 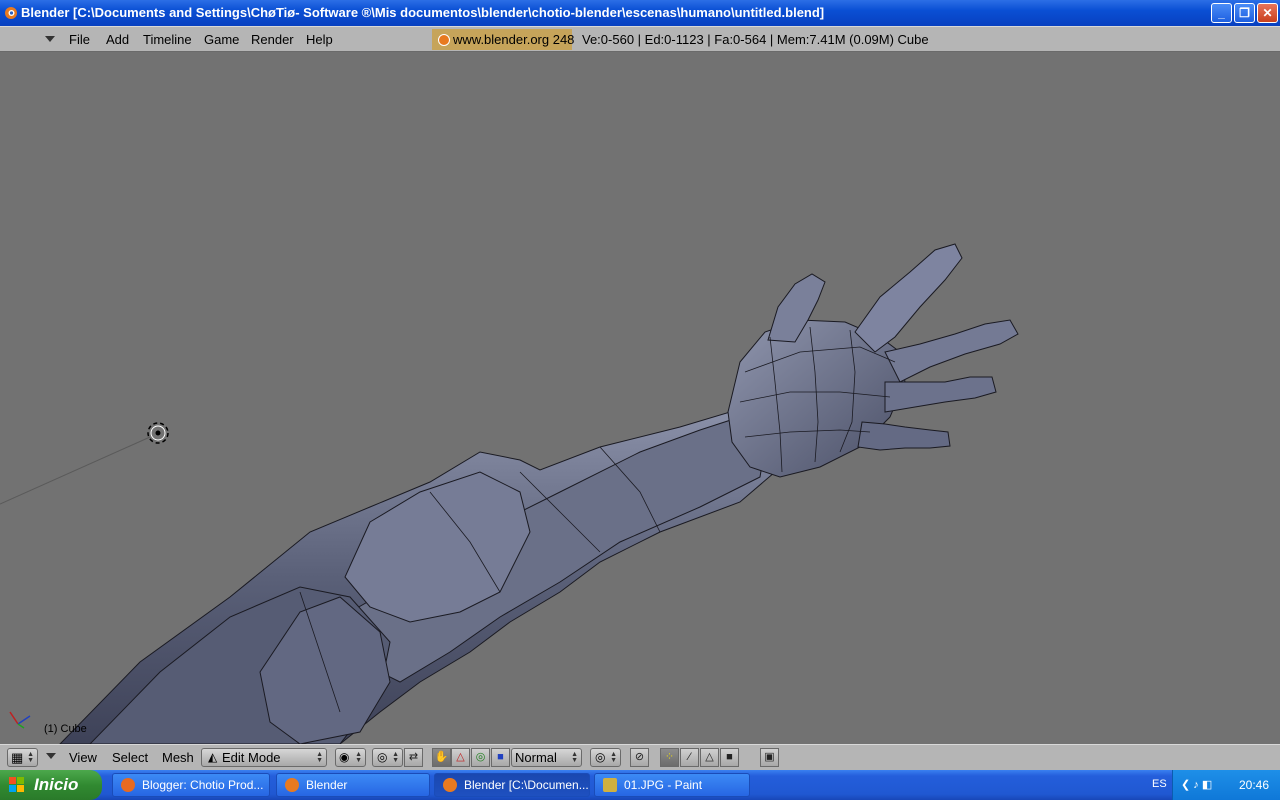 I want to click on start-label: Inicio, so click(x=56, y=784).